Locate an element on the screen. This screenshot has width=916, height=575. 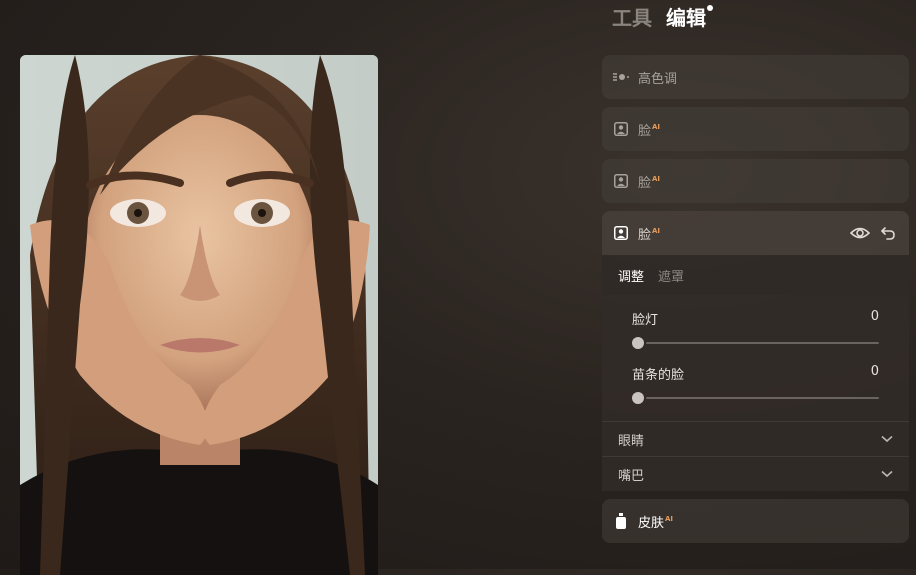
panel-item-high-tone: 高色调 is located at coordinates (755, 77).